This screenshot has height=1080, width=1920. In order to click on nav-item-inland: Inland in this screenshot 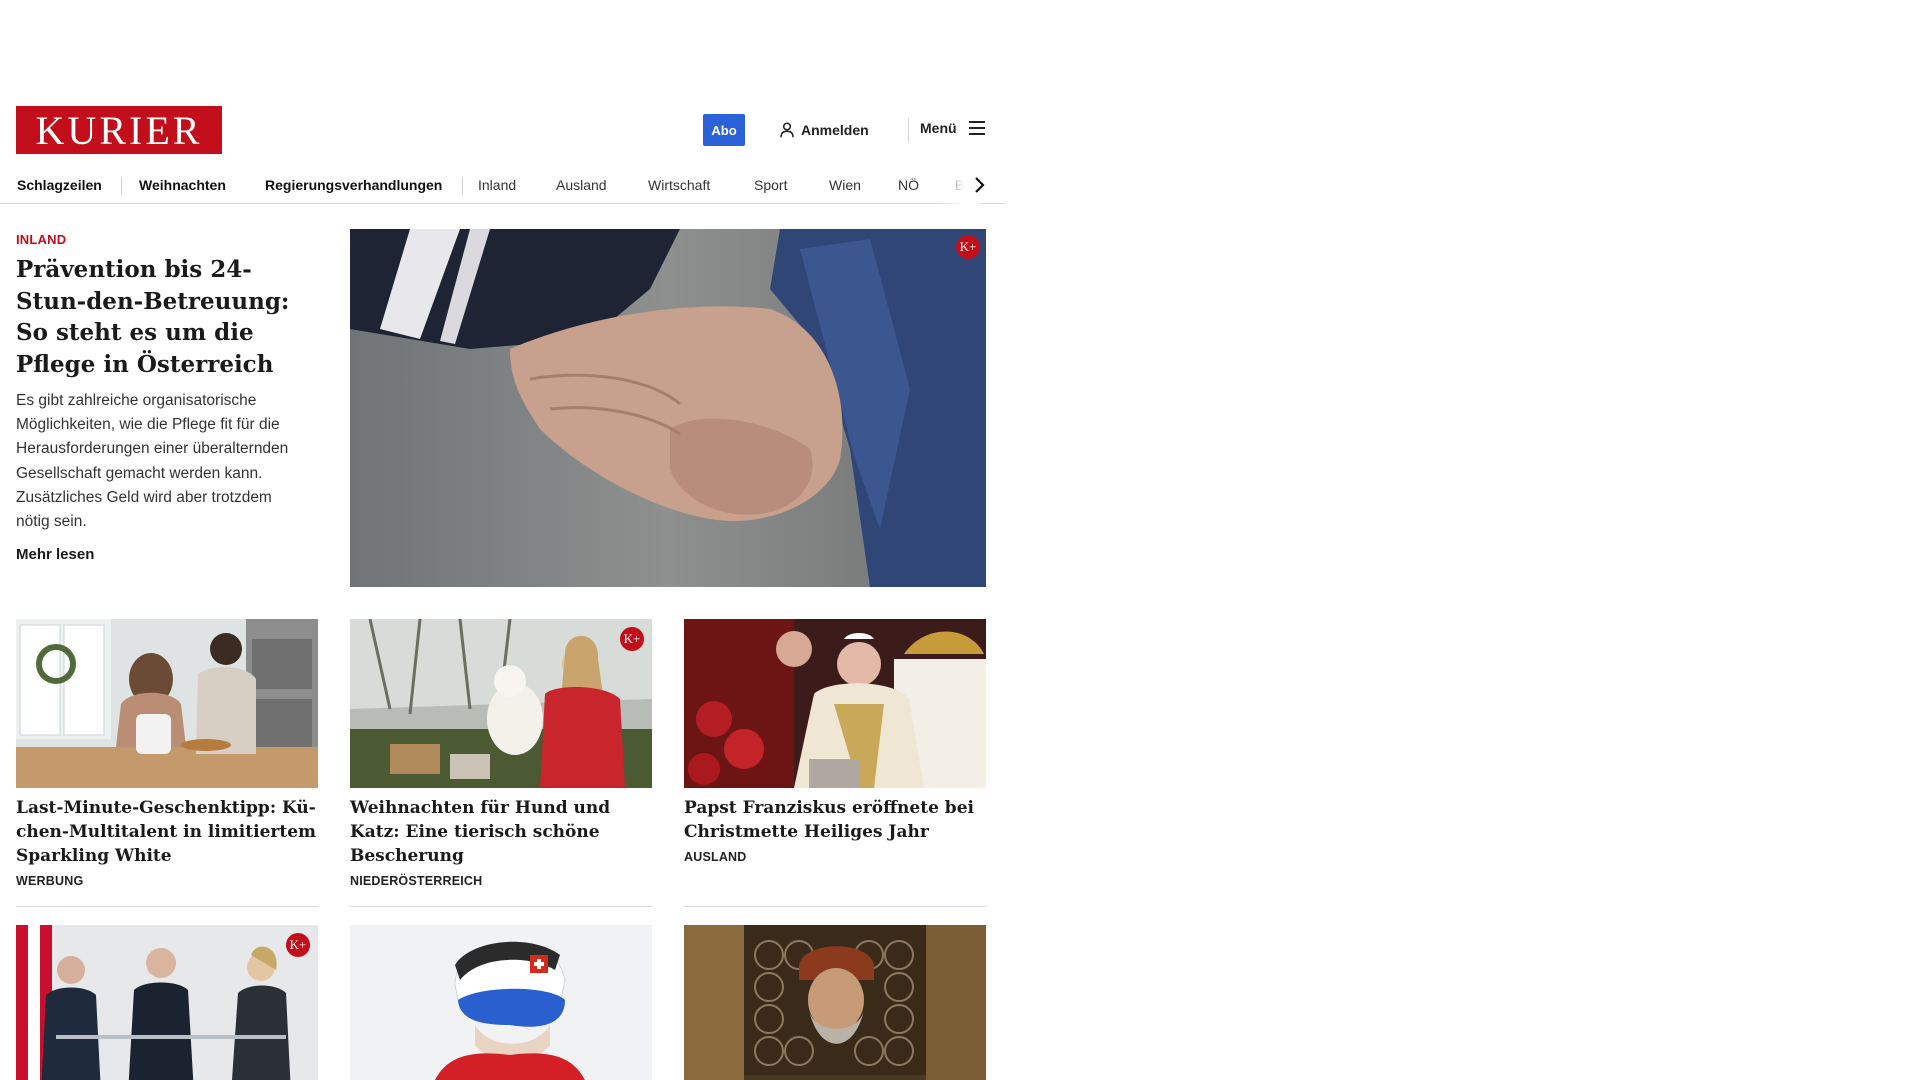, I will do `click(497, 185)`.